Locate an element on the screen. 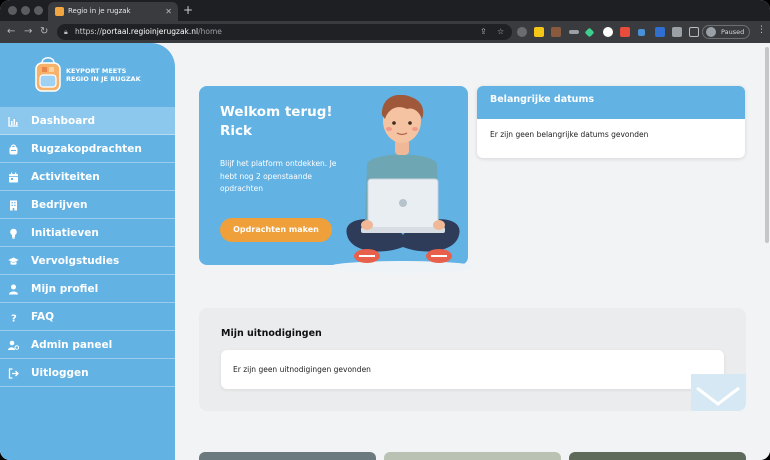  sidebar-item-label: Initiatieven is located at coordinates (65, 233).